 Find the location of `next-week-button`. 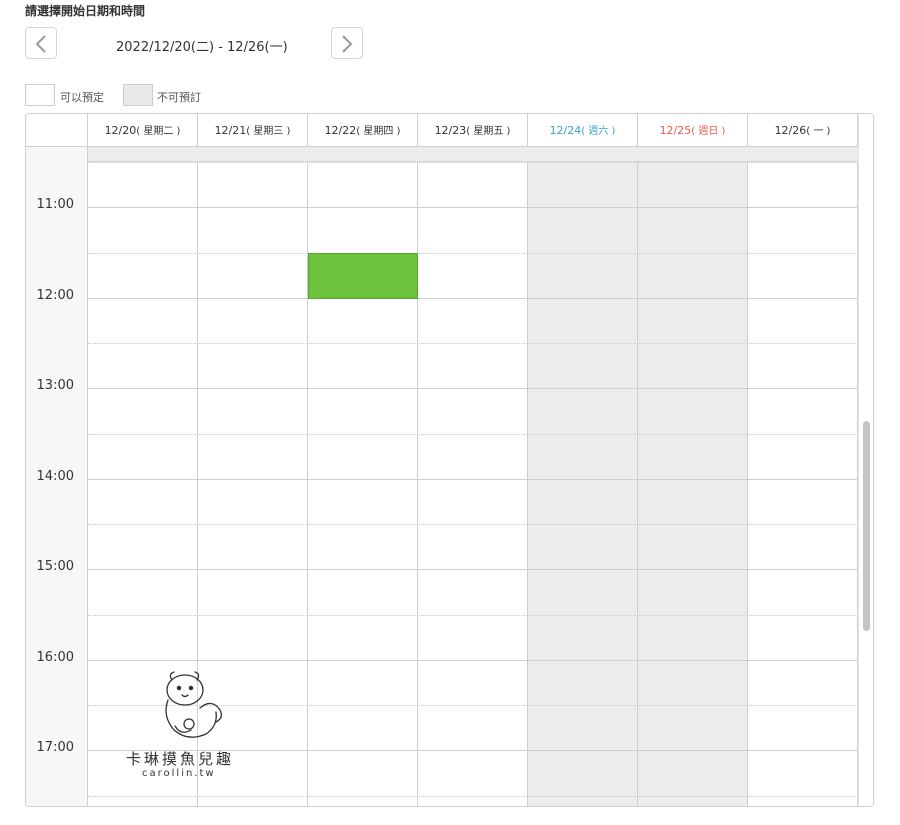

next-week-button is located at coordinates (347, 43).